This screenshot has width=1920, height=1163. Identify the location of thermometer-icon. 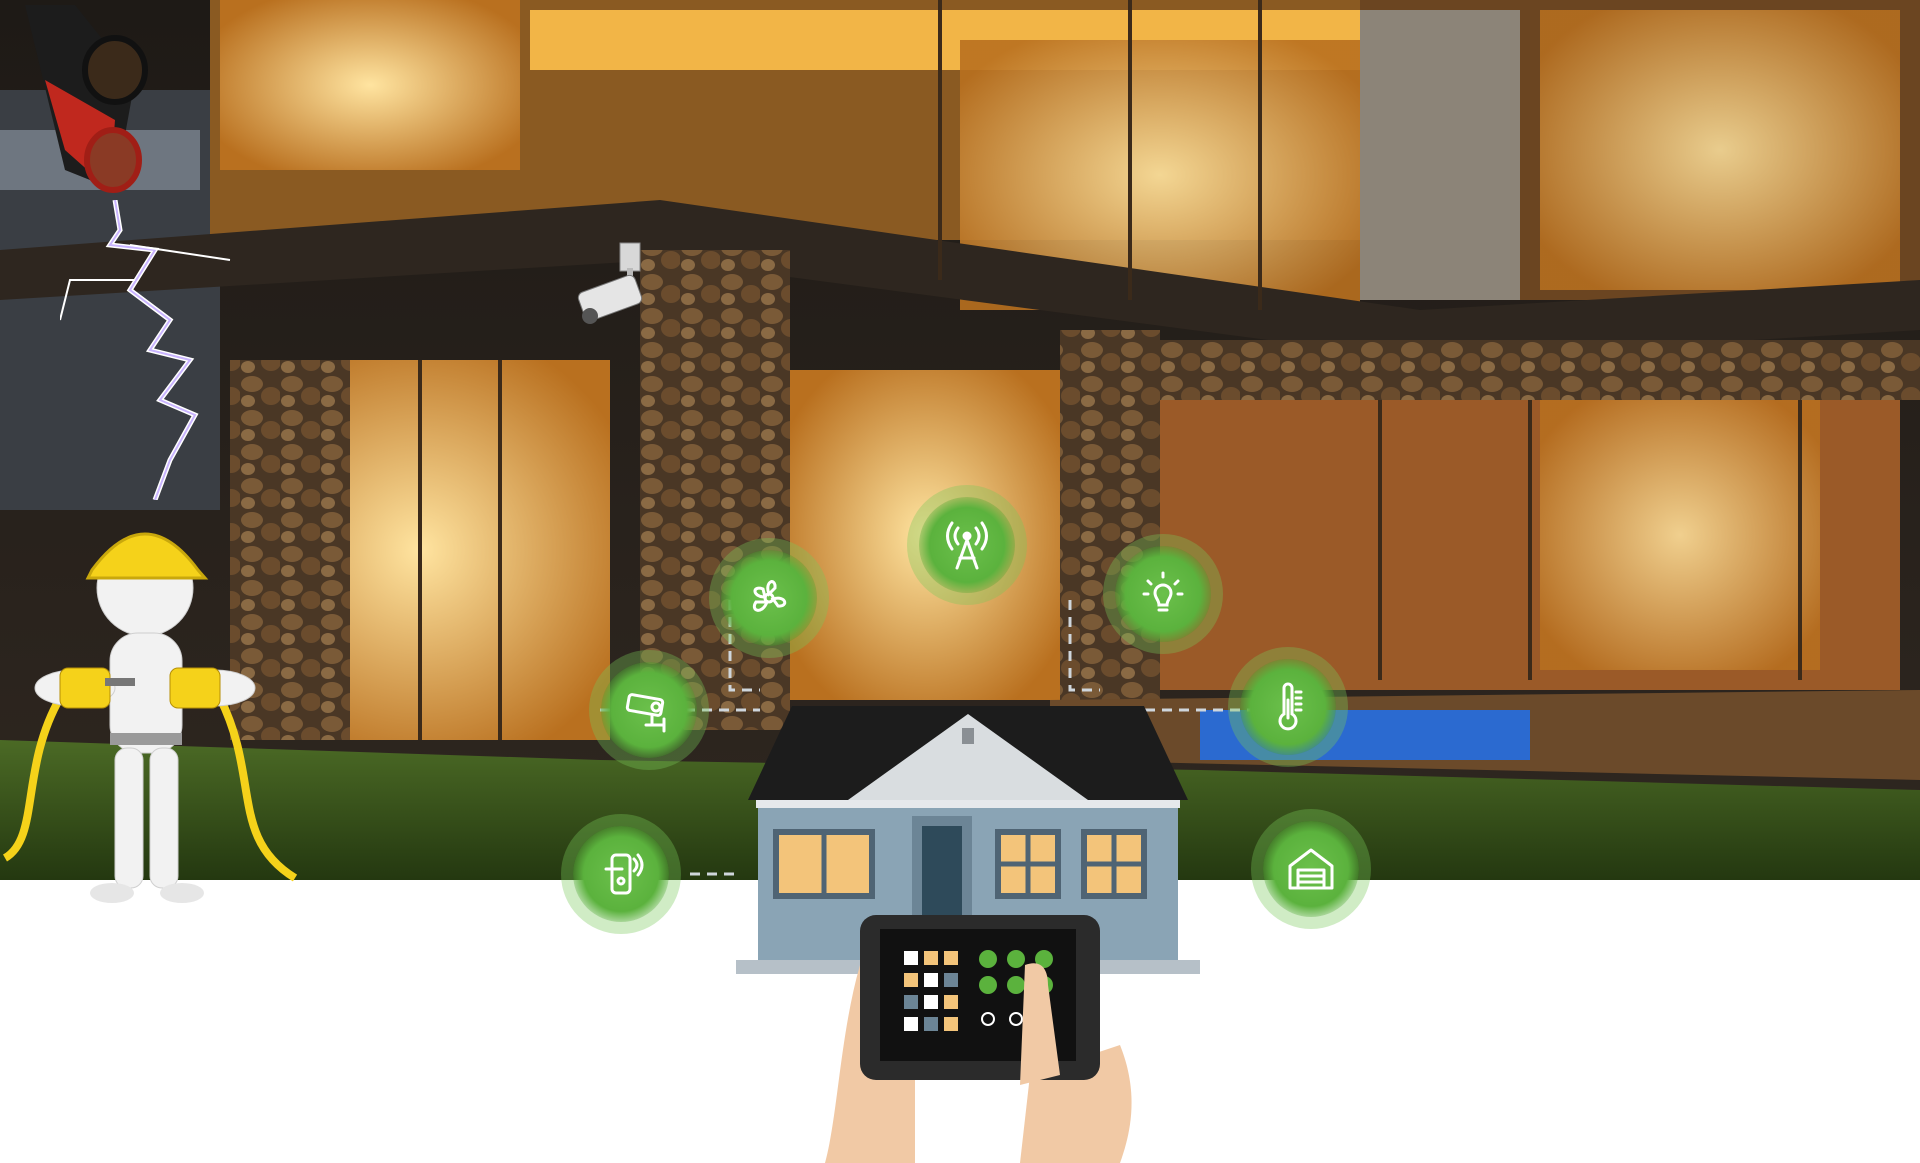
(1288, 707).